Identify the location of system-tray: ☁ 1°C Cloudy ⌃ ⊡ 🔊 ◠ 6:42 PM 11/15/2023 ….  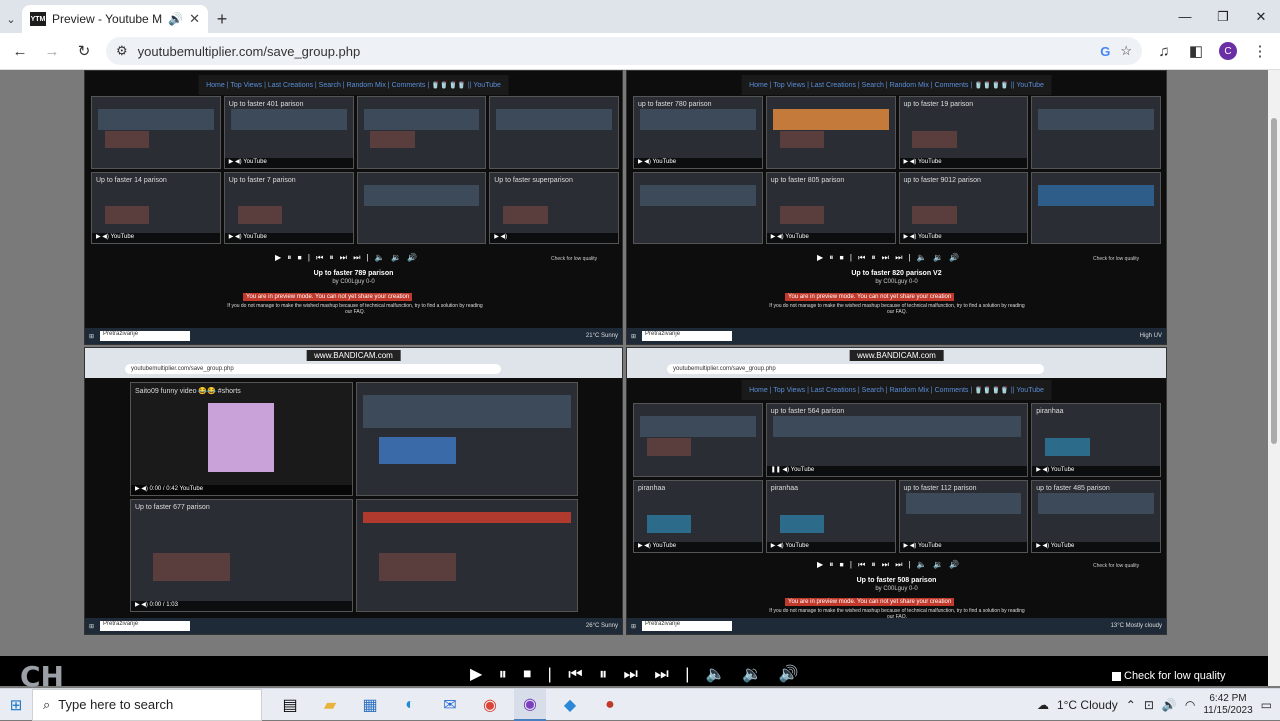
(1154, 705).